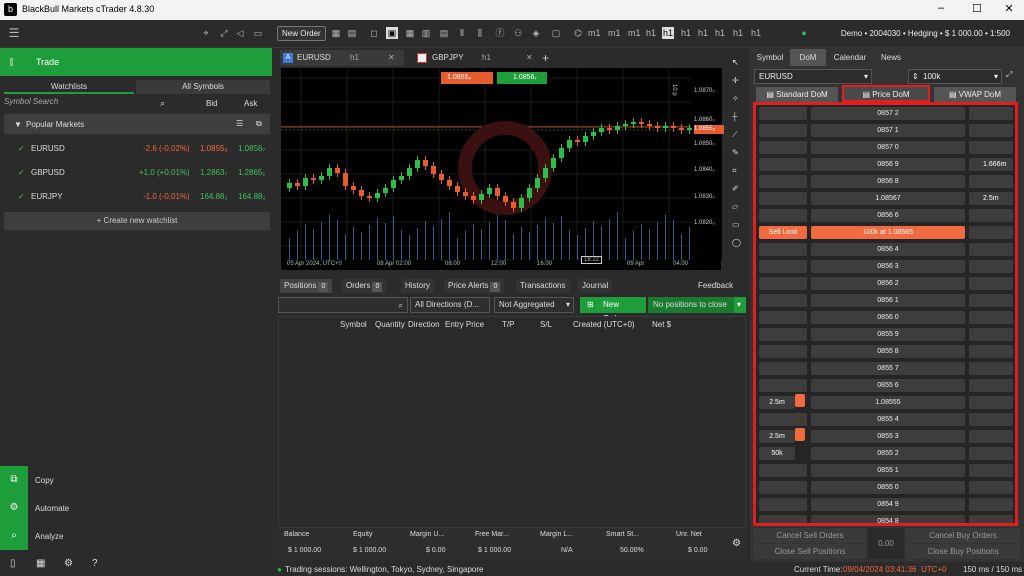 This screenshot has height=576, width=1024. I want to click on dom-price-cell: 1.08567, so click(888, 198).